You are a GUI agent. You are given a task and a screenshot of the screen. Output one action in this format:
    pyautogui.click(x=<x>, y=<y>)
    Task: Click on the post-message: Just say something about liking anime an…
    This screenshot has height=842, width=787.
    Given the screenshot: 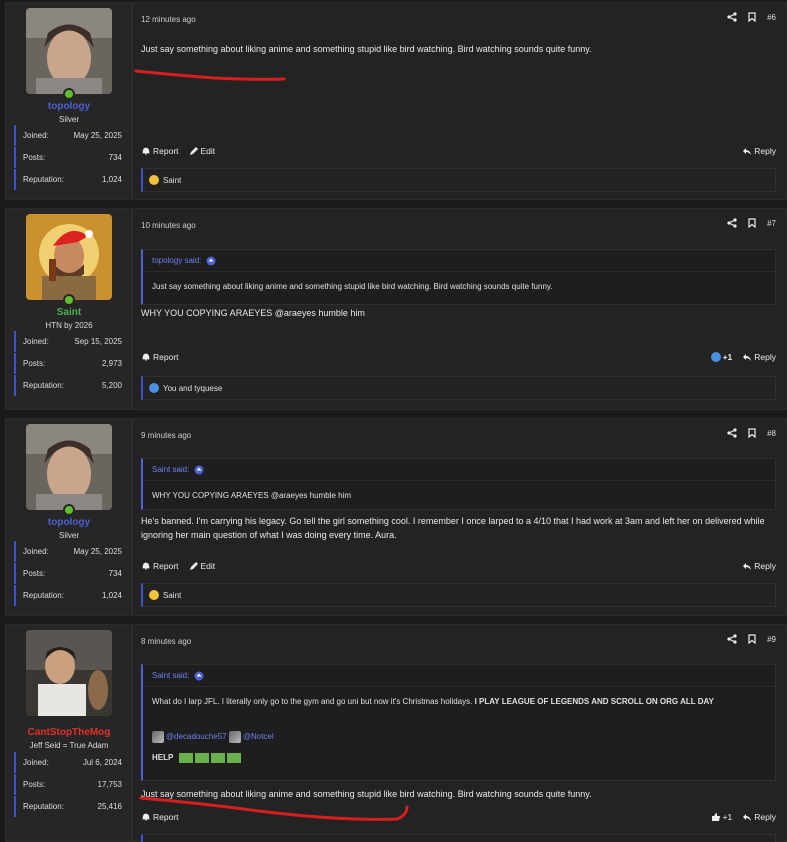 What is the action you would take?
    pyautogui.click(x=366, y=794)
    